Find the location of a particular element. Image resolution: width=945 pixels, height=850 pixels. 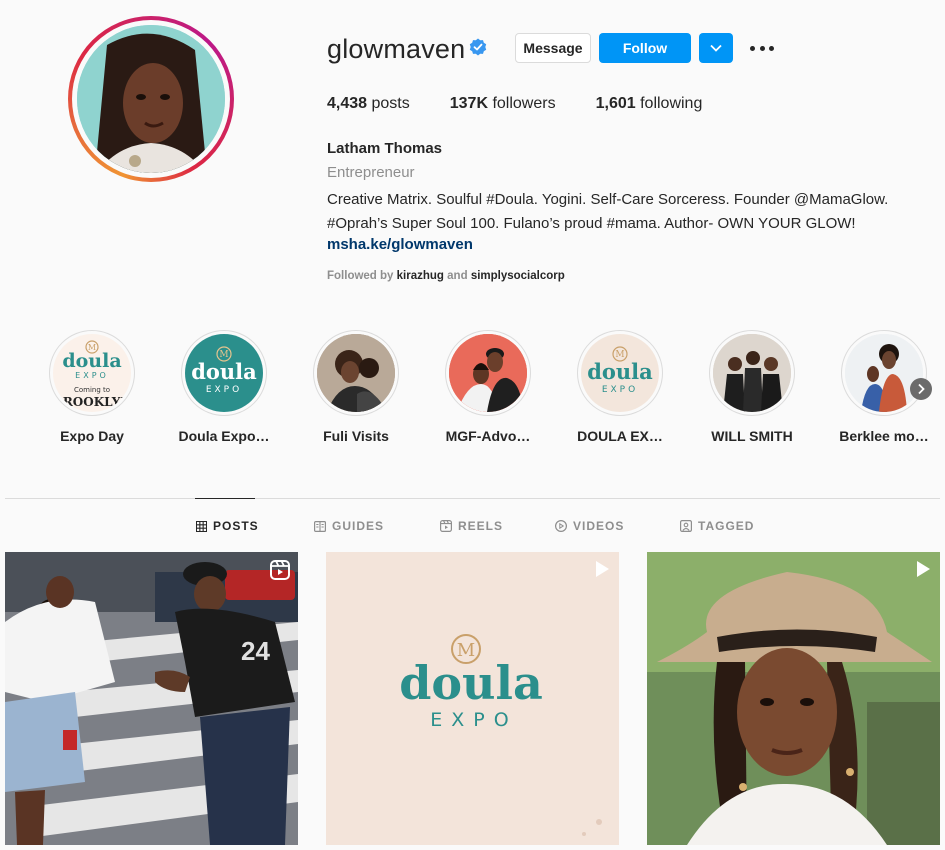

post-tile is located at coordinates (793, 698).